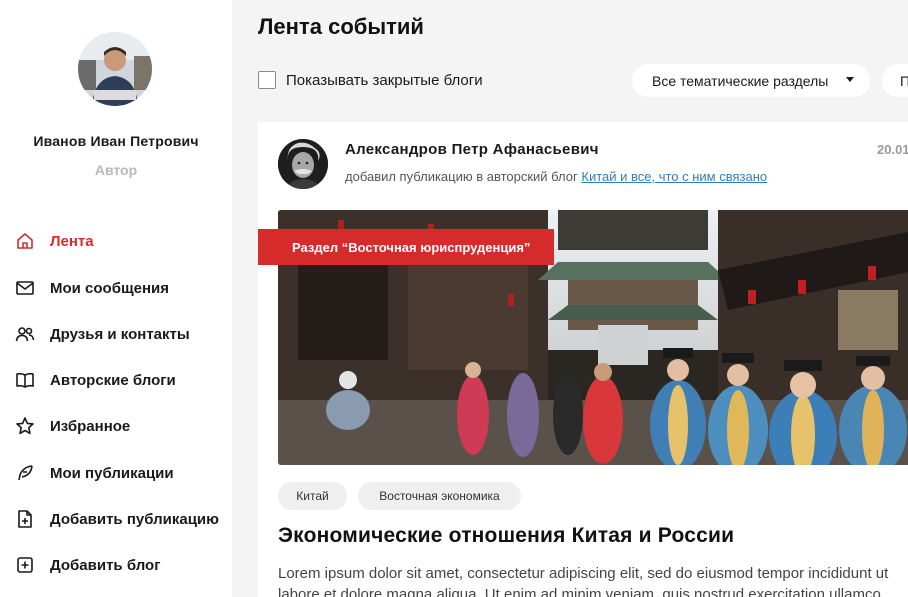 The image size is (908, 597). I want to click on sidebar-item-label: Добавить блог, so click(105, 565).